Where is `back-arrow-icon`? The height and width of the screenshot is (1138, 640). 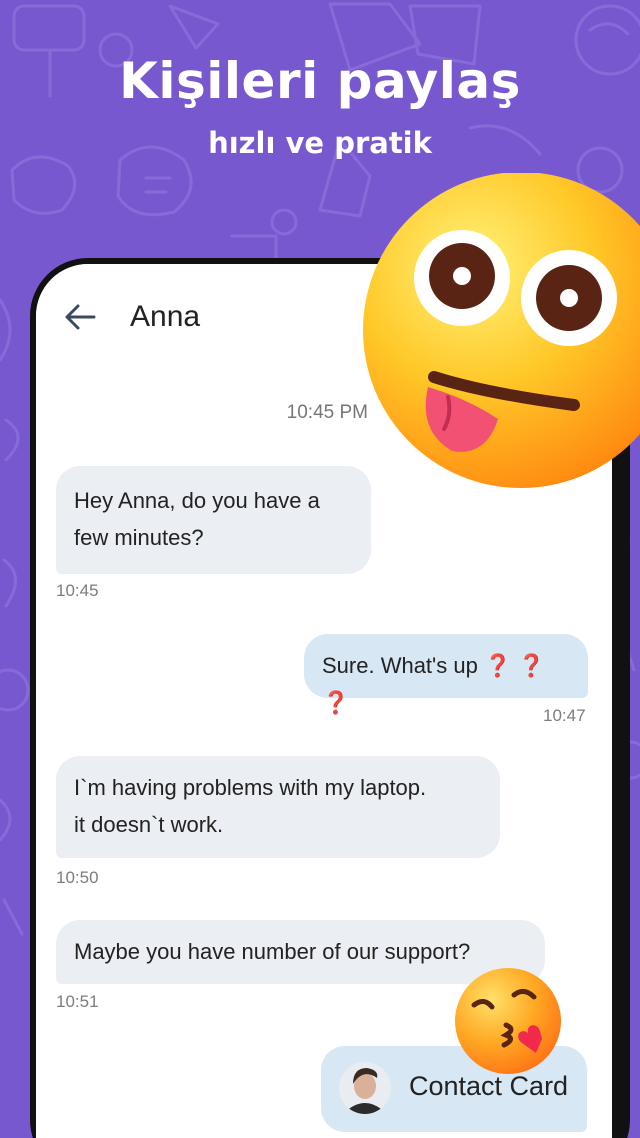 back-arrow-icon is located at coordinates (80, 317).